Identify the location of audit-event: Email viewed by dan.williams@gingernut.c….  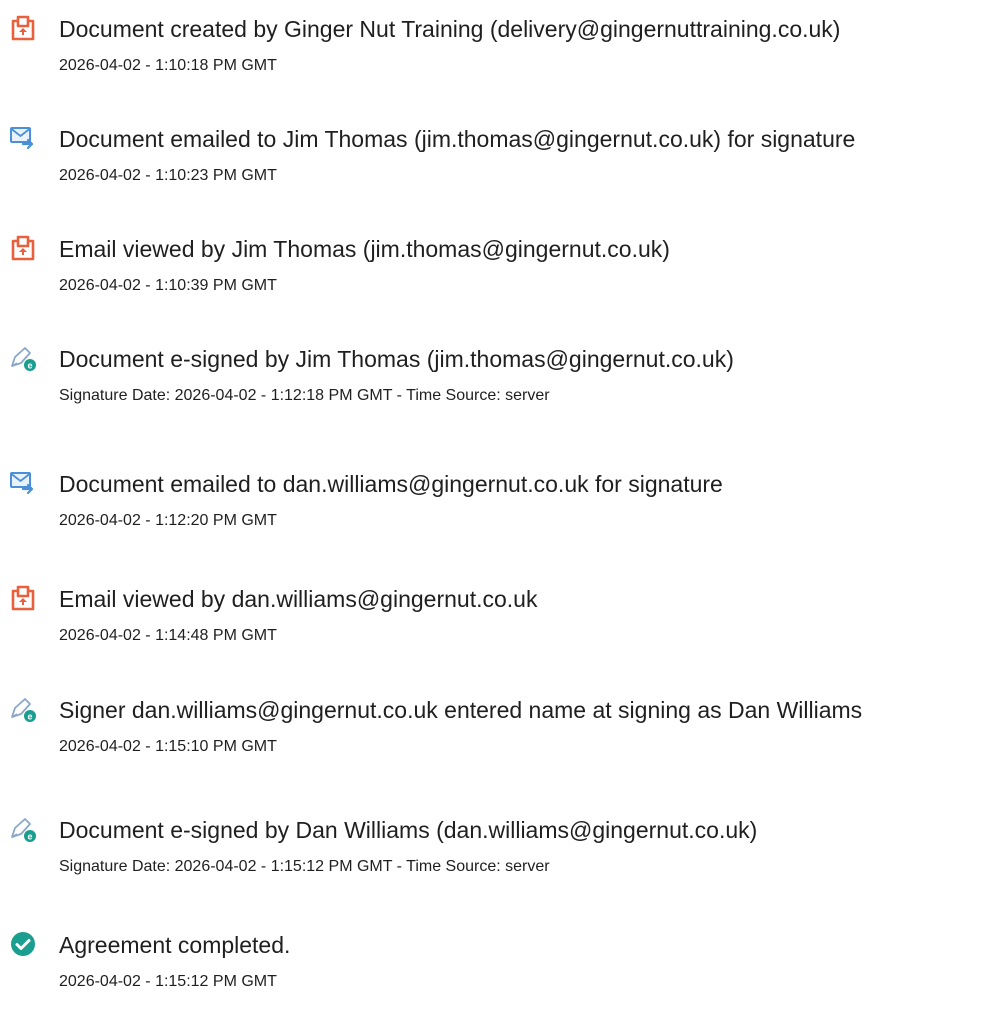
(491, 624).